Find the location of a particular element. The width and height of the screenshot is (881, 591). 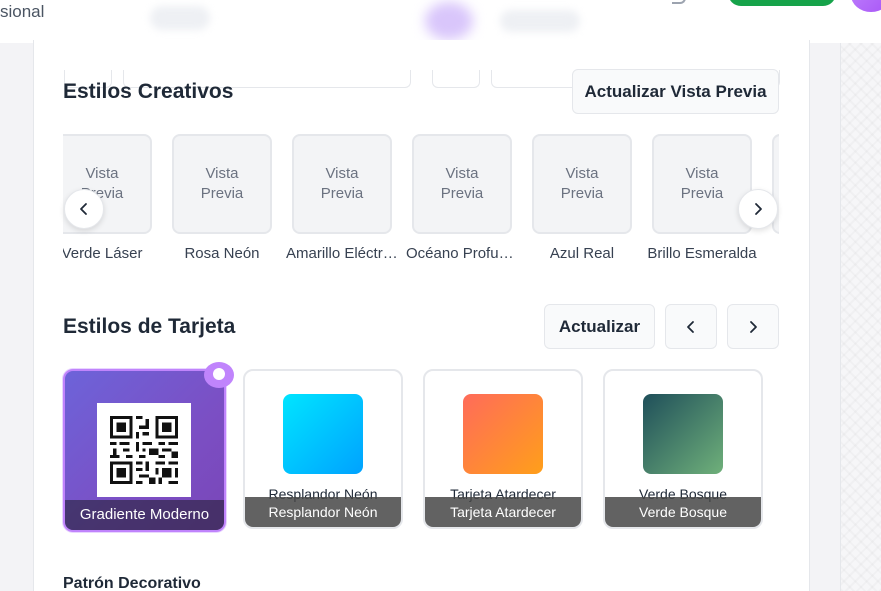

top-app-bar: sional is located at coordinates (440, 21).